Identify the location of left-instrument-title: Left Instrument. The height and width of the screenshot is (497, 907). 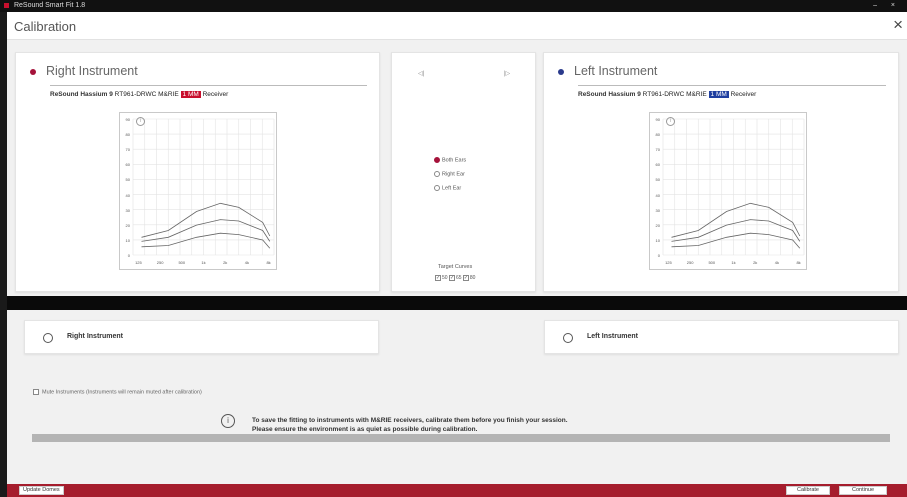
(616, 71).